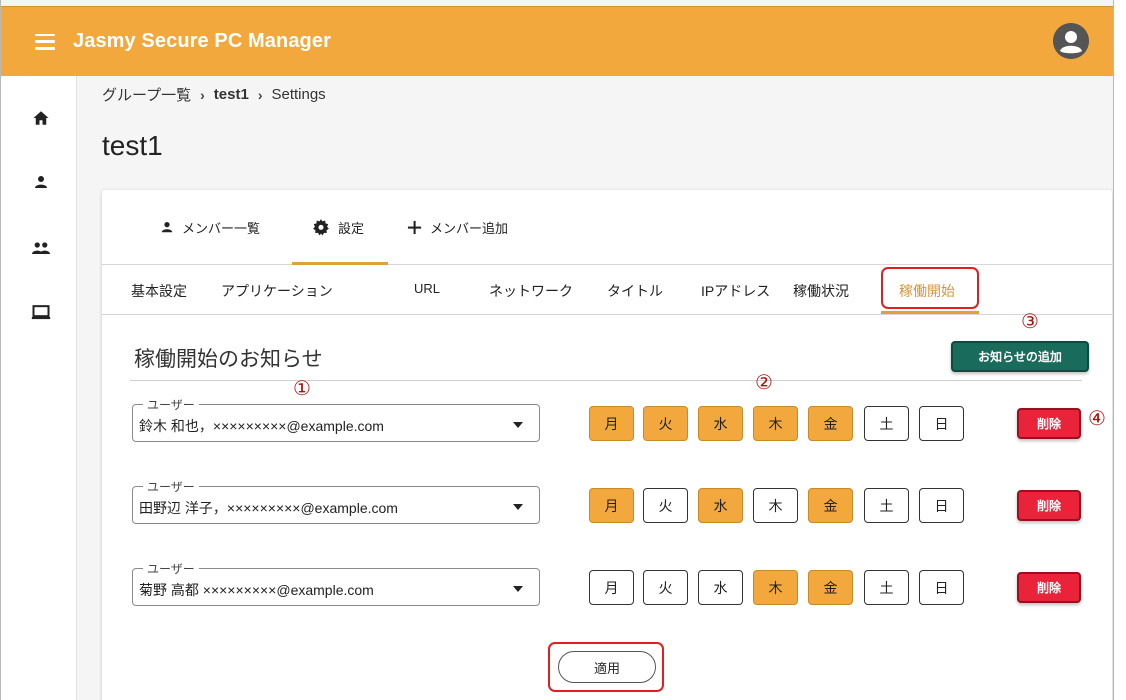 The width and height of the screenshot is (1126, 700). What do you see at coordinates (930, 312) in the screenshot?
I see `active-subtab-indicator` at bounding box center [930, 312].